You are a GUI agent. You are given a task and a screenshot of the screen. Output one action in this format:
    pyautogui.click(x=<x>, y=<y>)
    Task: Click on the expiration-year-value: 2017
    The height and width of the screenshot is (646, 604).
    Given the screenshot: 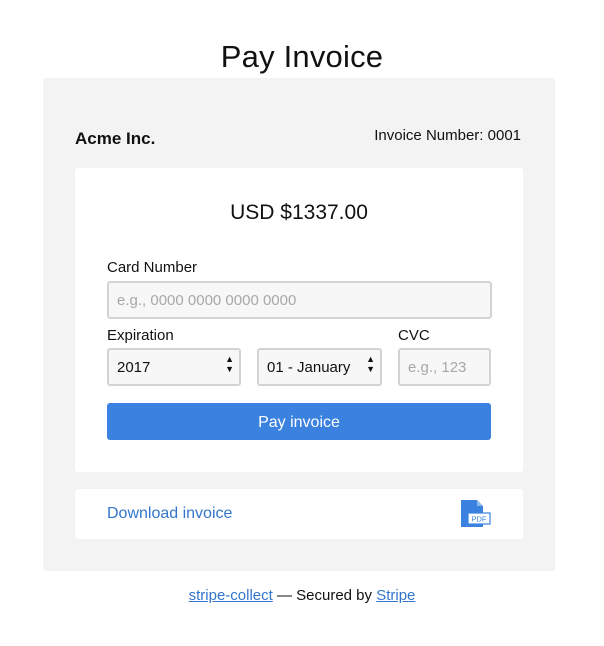 What is the action you would take?
    pyautogui.click(x=134, y=367)
    